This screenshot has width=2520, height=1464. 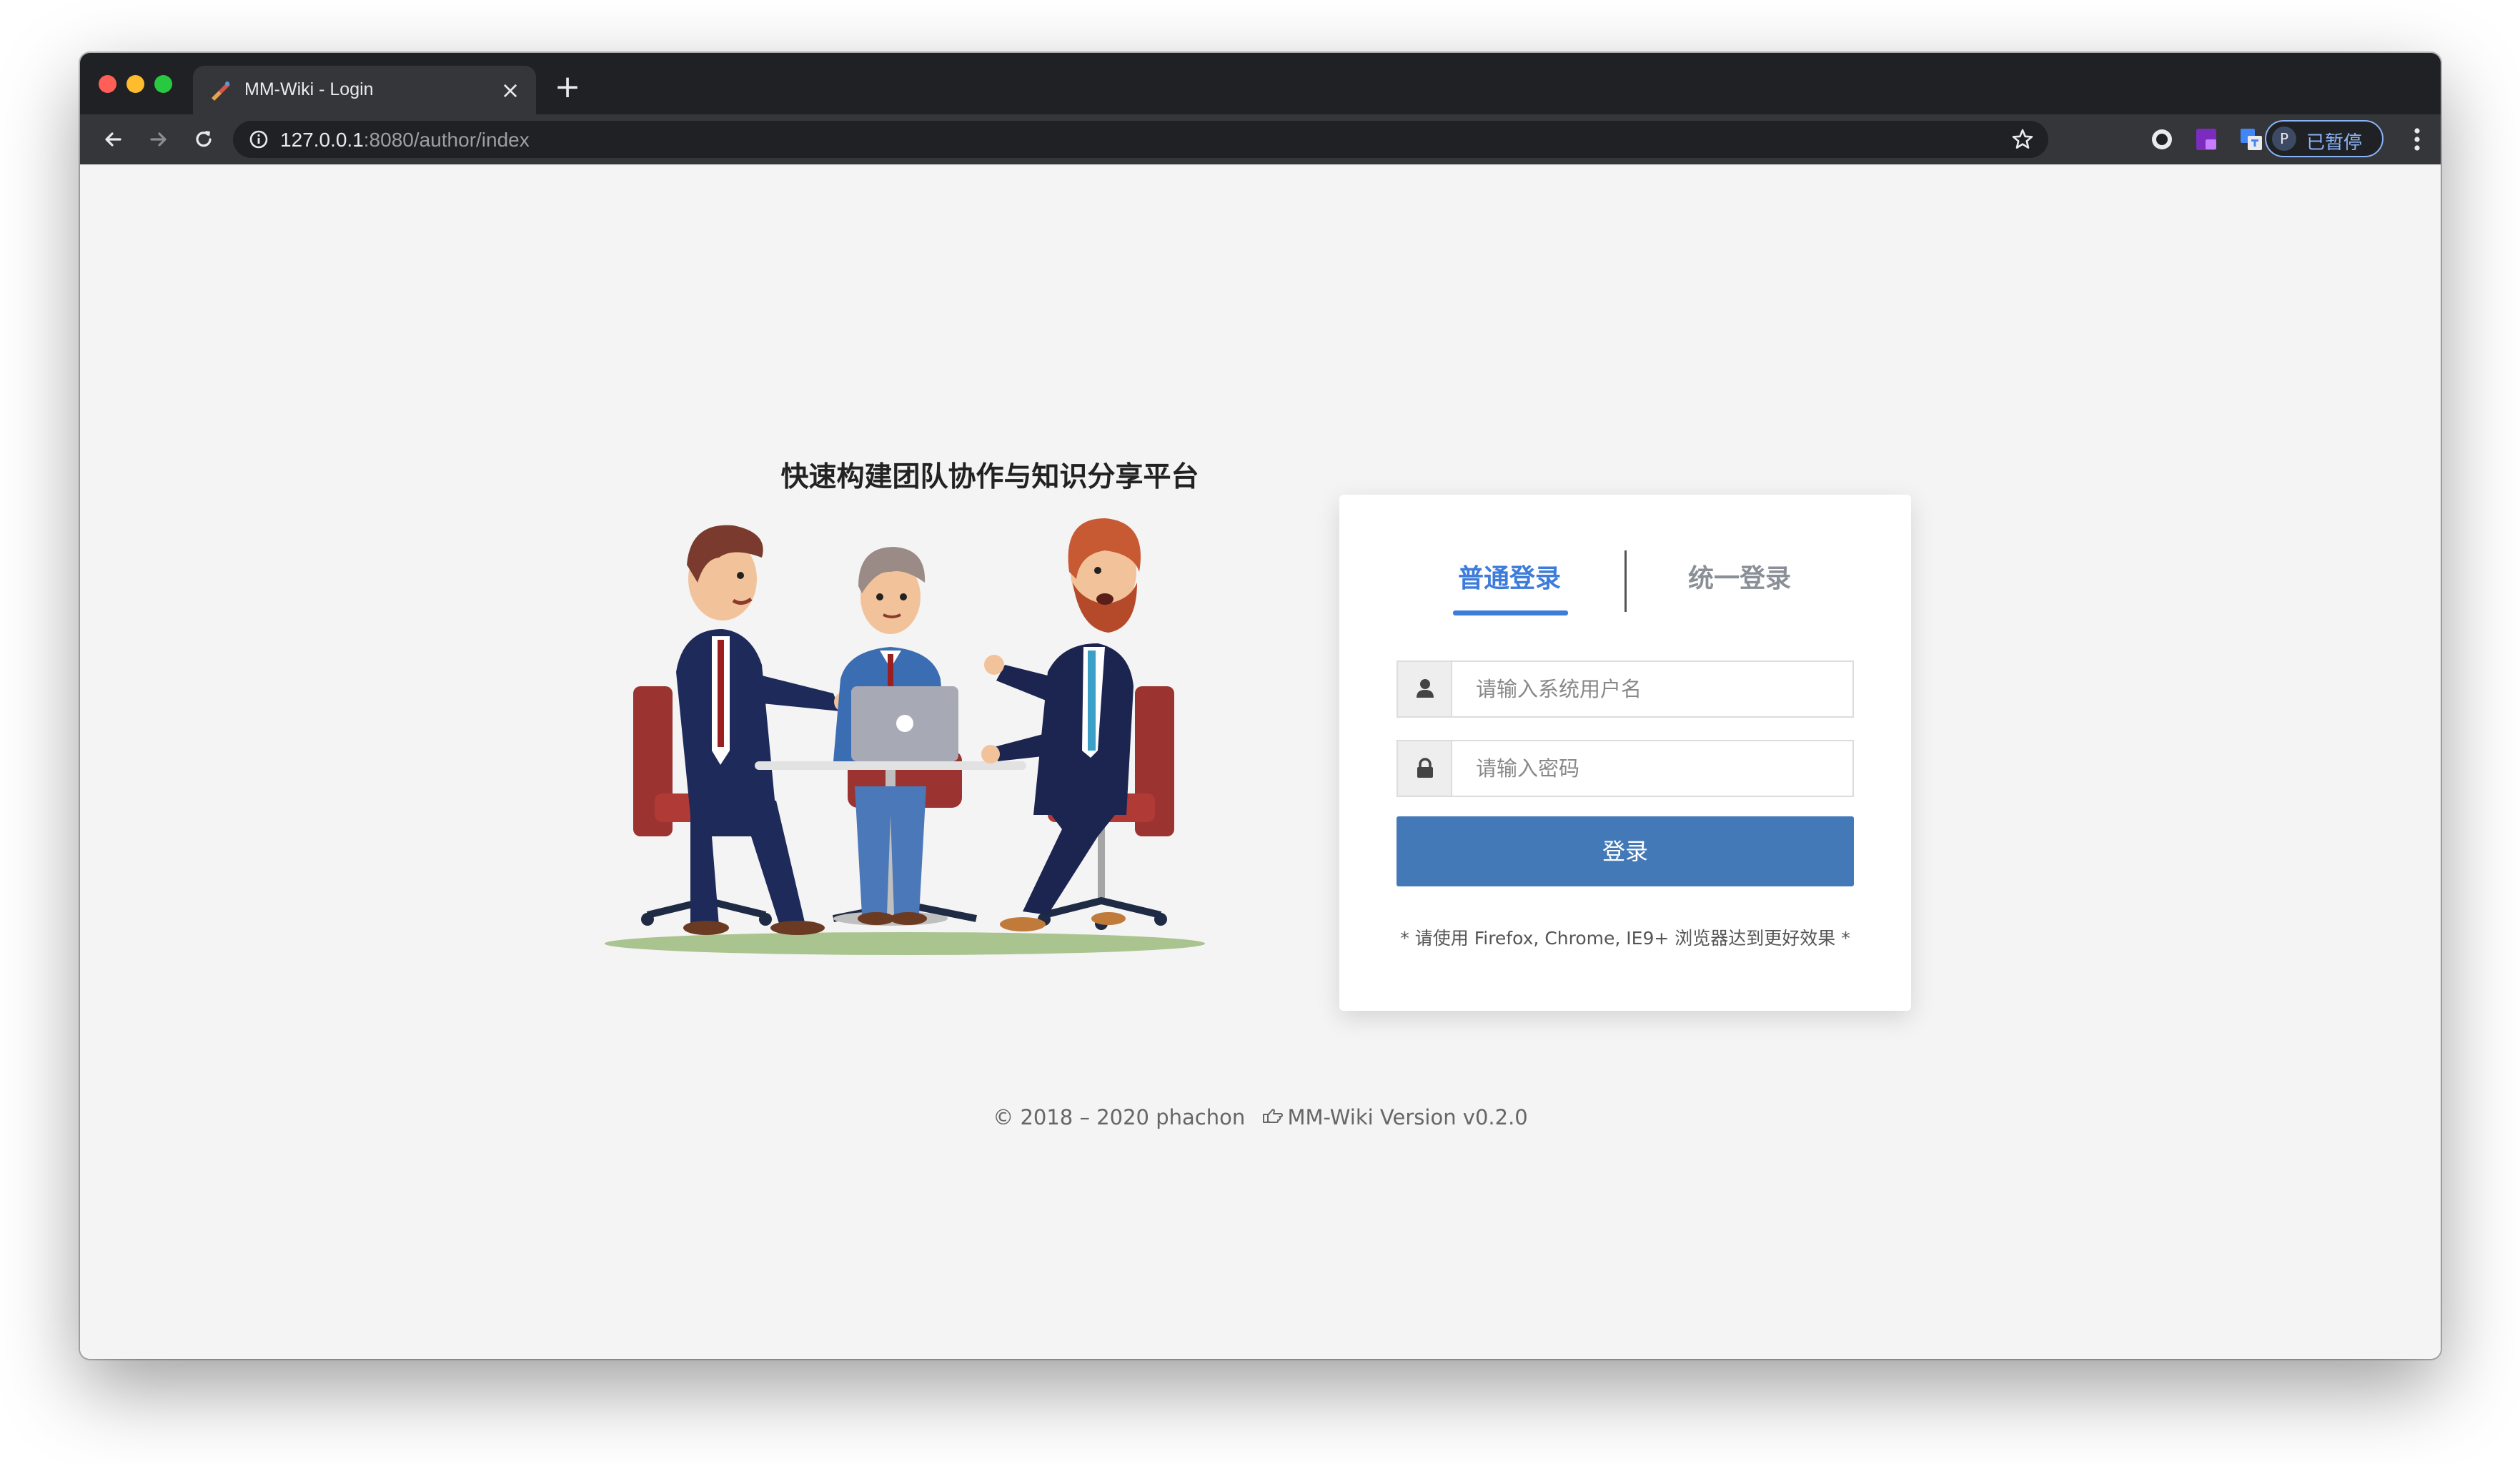 I want to click on lock-icon, so click(x=1425, y=768).